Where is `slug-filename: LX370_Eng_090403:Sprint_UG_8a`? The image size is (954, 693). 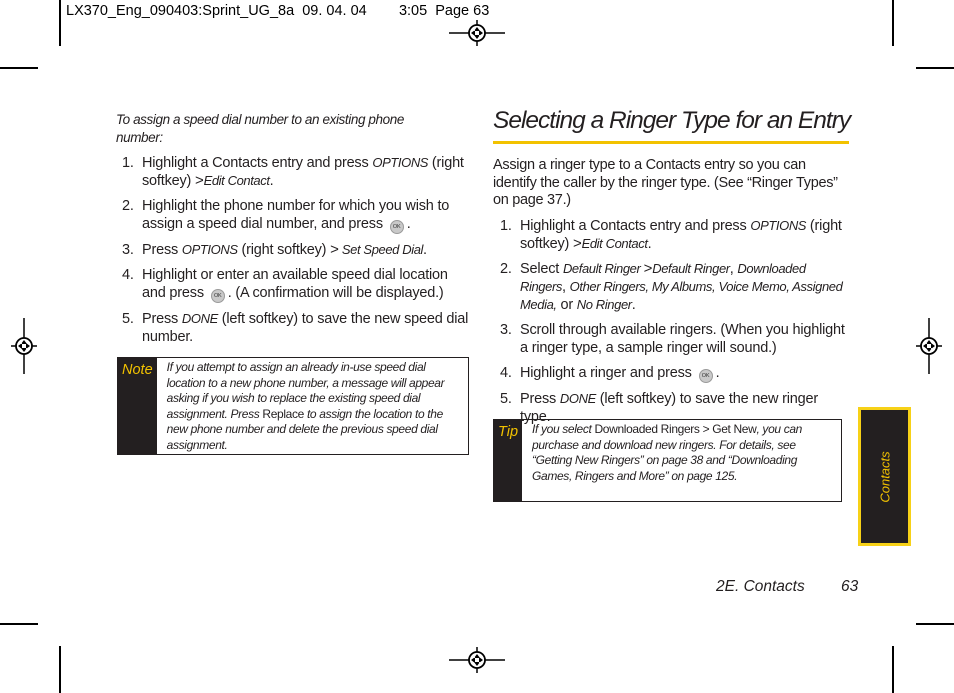
slug-filename: LX370_Eng_090403:Sprint_UG_8a is located at coordinates (180, 11).